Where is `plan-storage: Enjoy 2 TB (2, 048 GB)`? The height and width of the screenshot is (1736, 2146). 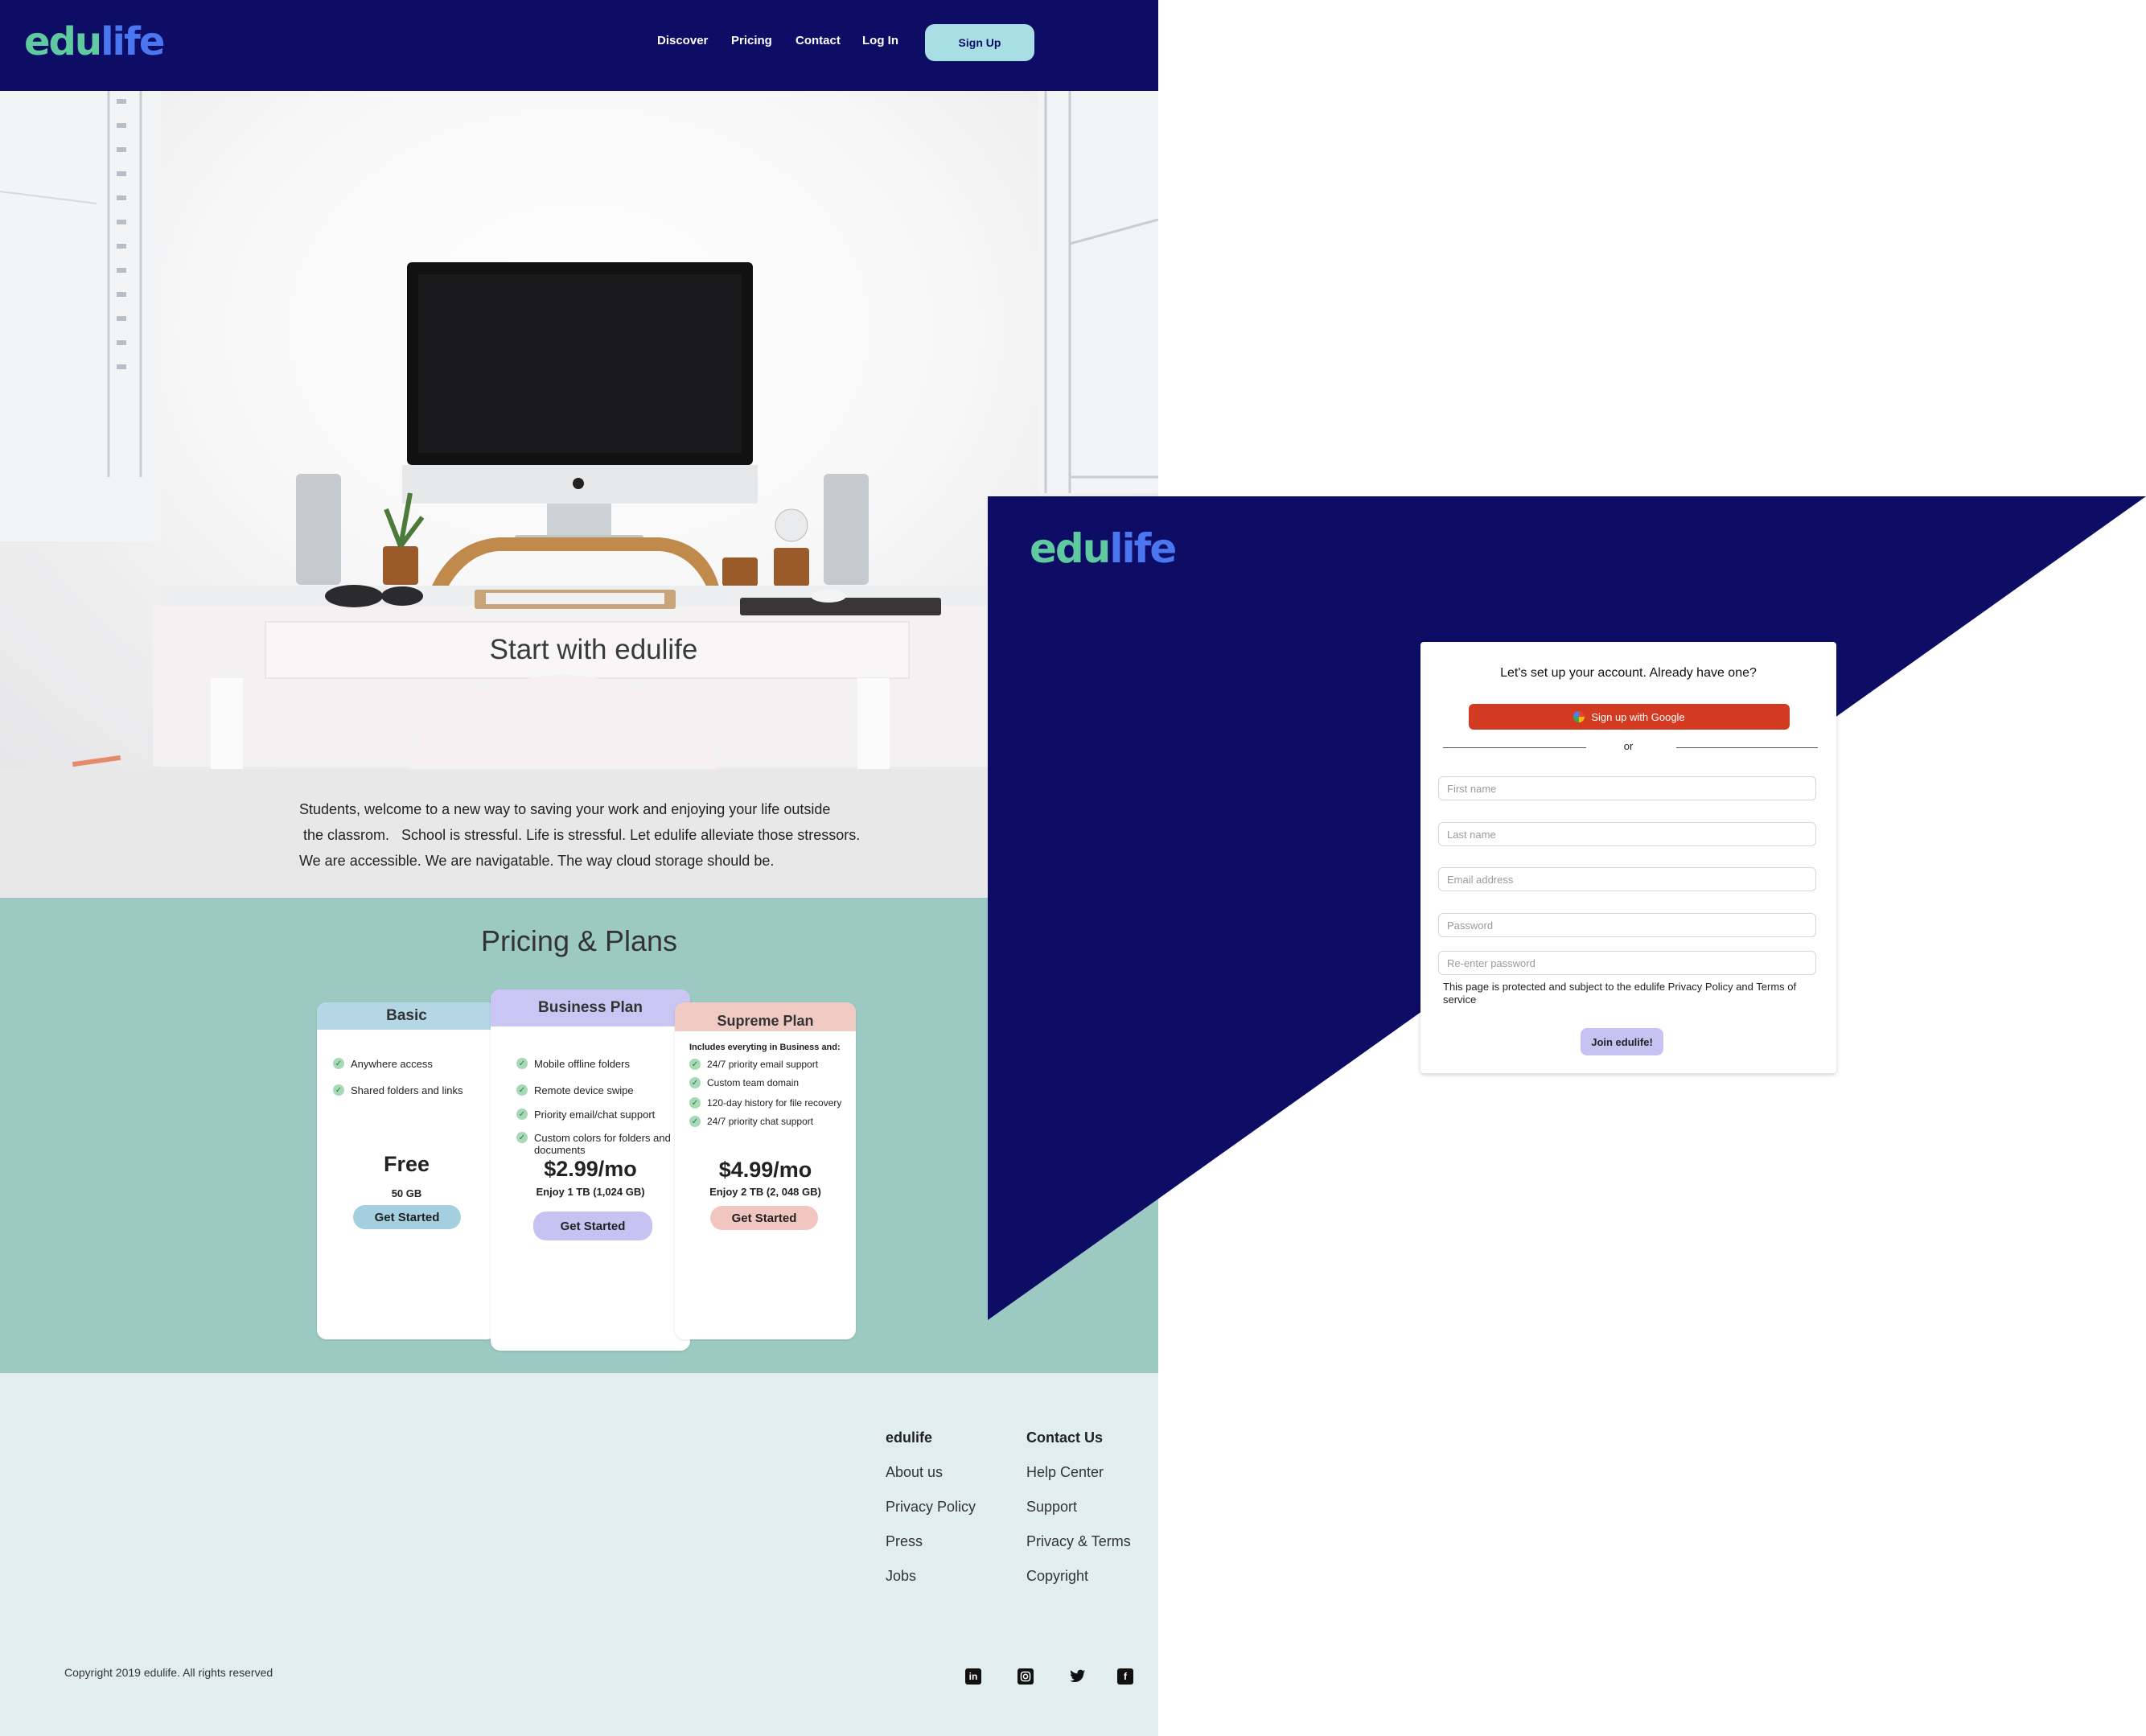 plan-storage: Enjoy 2 TB (2, 048 GB) is located at coordinates (765, 1192).